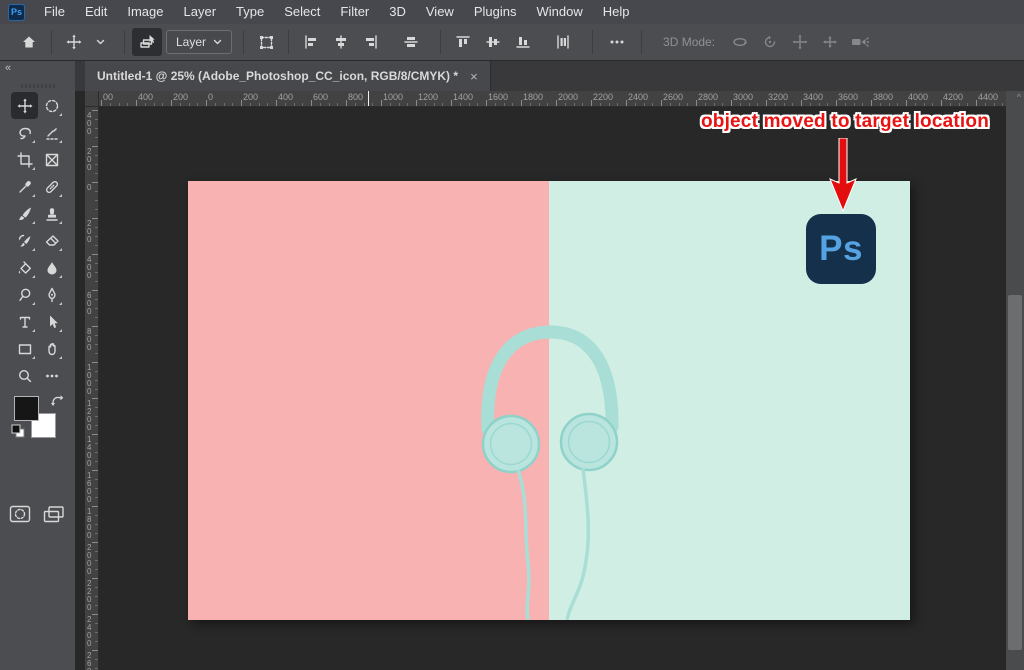  Describe the element at coordinates (51, 186) in the screenshot. I see `tool-spot-healing-brush` at that location.